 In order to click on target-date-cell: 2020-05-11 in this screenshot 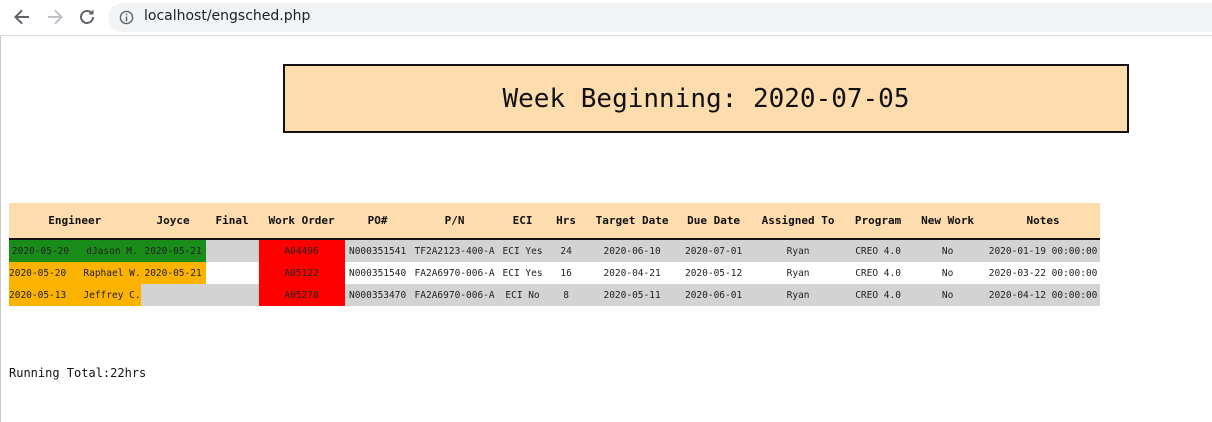, I will do `click(632, 295)`.